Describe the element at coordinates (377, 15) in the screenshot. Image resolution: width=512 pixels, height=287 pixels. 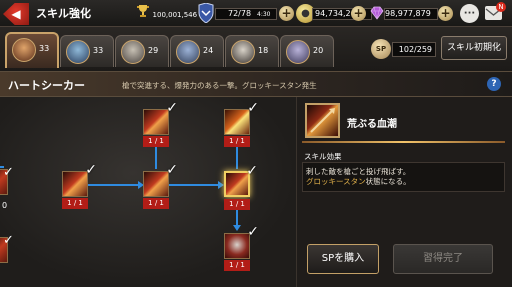
I see `gem-icon` at that location.